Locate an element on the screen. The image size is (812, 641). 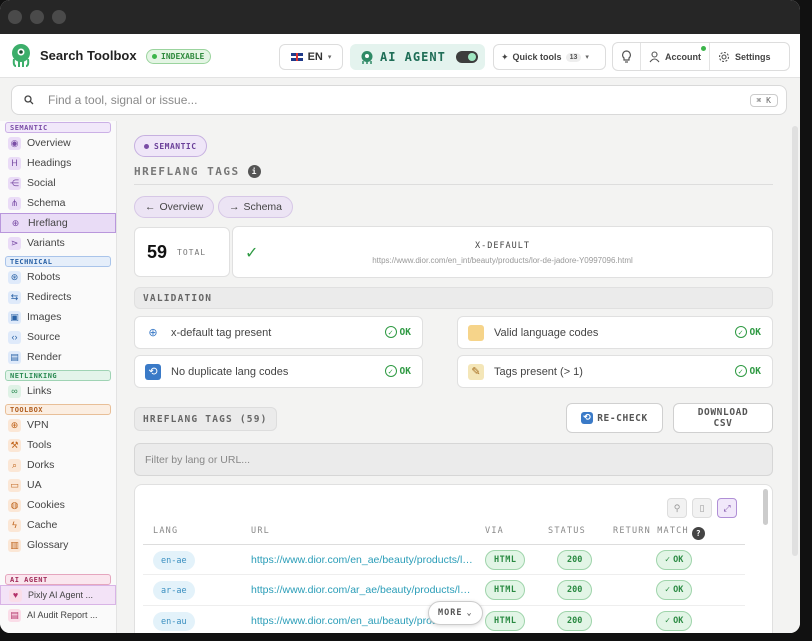
render-icon: ▤ is located at coordinates (14, 357).